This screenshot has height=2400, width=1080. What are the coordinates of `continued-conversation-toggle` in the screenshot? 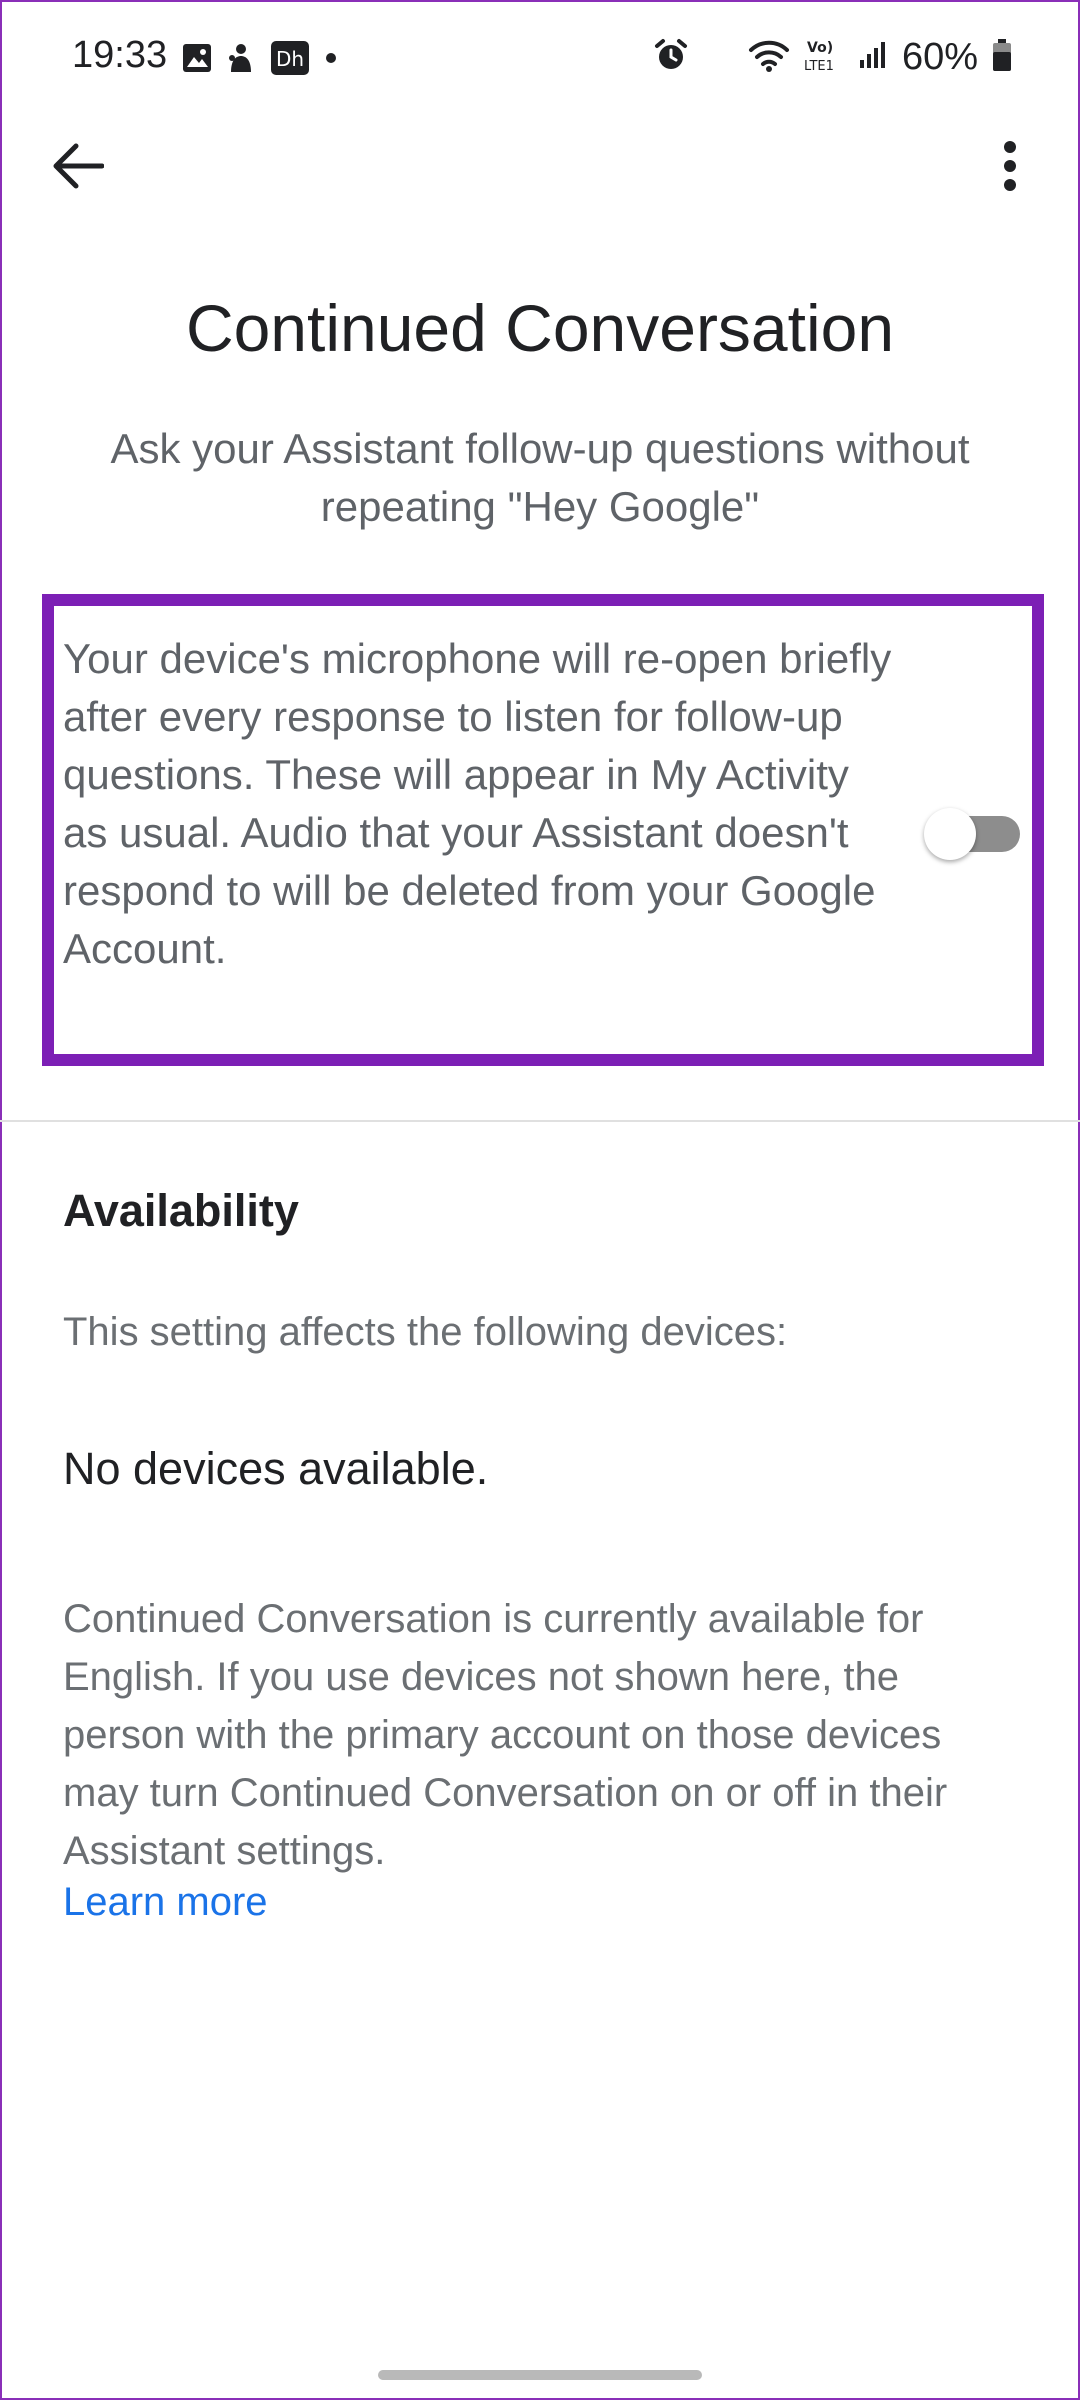 It's located at (972, 834).